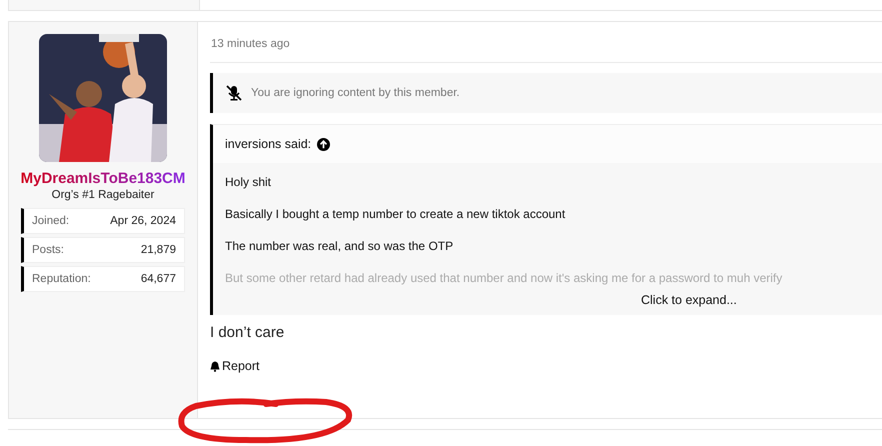  I want to click on up-arrow-icon, so click(323, 144).